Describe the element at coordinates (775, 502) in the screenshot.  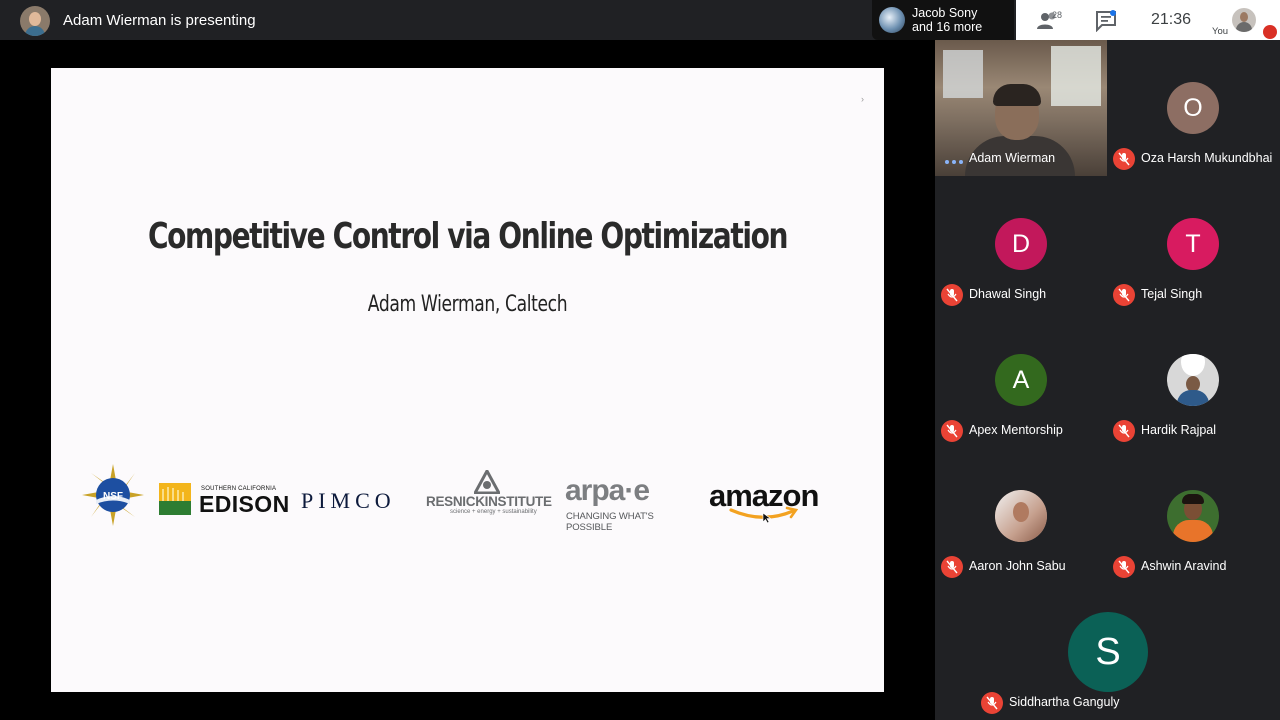
I see `amazon-logo: amazon` at that location.